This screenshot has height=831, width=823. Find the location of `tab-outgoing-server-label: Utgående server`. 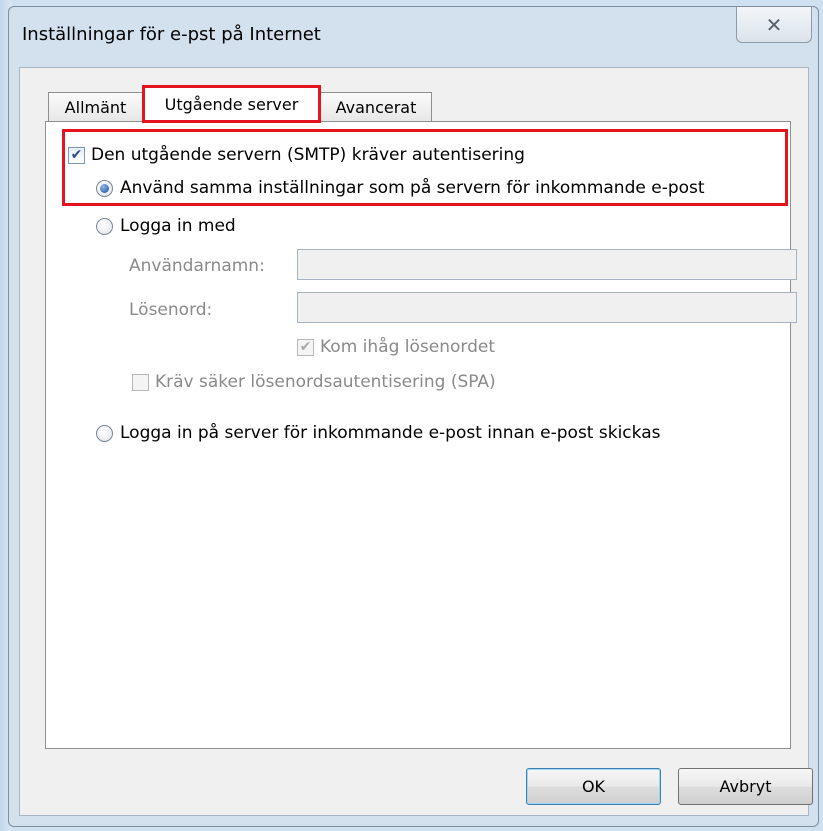

tab-outgoing-server-label: Utgående server is located at coordinates (231, 104).